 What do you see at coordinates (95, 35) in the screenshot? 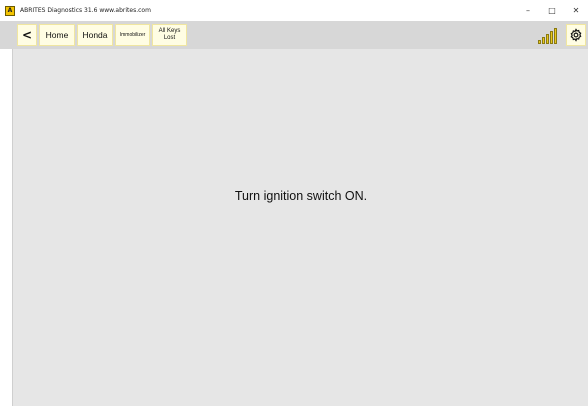
I see `breadcrumb-honda: Honda` at bounding box center [95, 35].